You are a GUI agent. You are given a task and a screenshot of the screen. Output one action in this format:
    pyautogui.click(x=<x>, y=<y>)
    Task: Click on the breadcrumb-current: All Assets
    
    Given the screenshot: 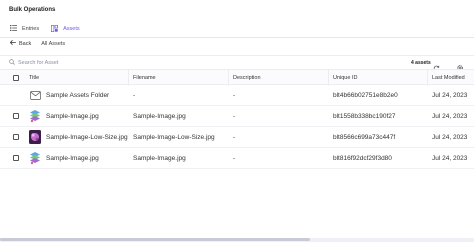 What is the action you would take?
    pyautogui.click(x=53, y=43)
    